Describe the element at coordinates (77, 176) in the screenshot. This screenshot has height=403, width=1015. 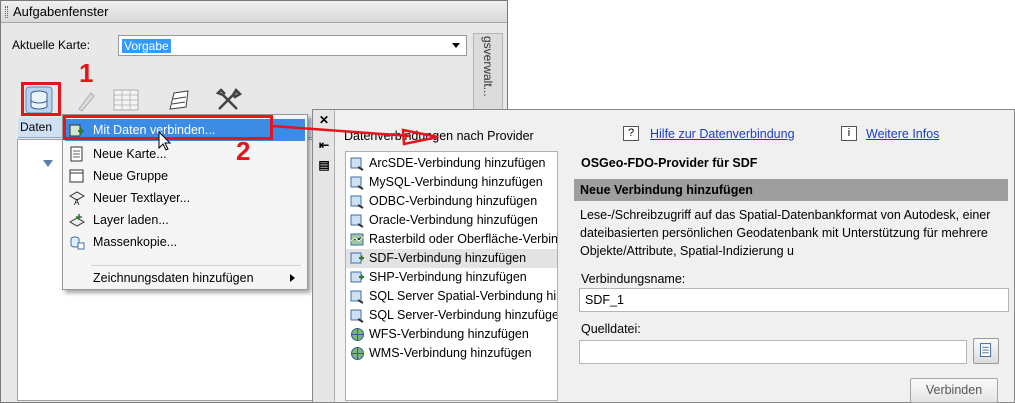
I see `new-group-icon` at that location.